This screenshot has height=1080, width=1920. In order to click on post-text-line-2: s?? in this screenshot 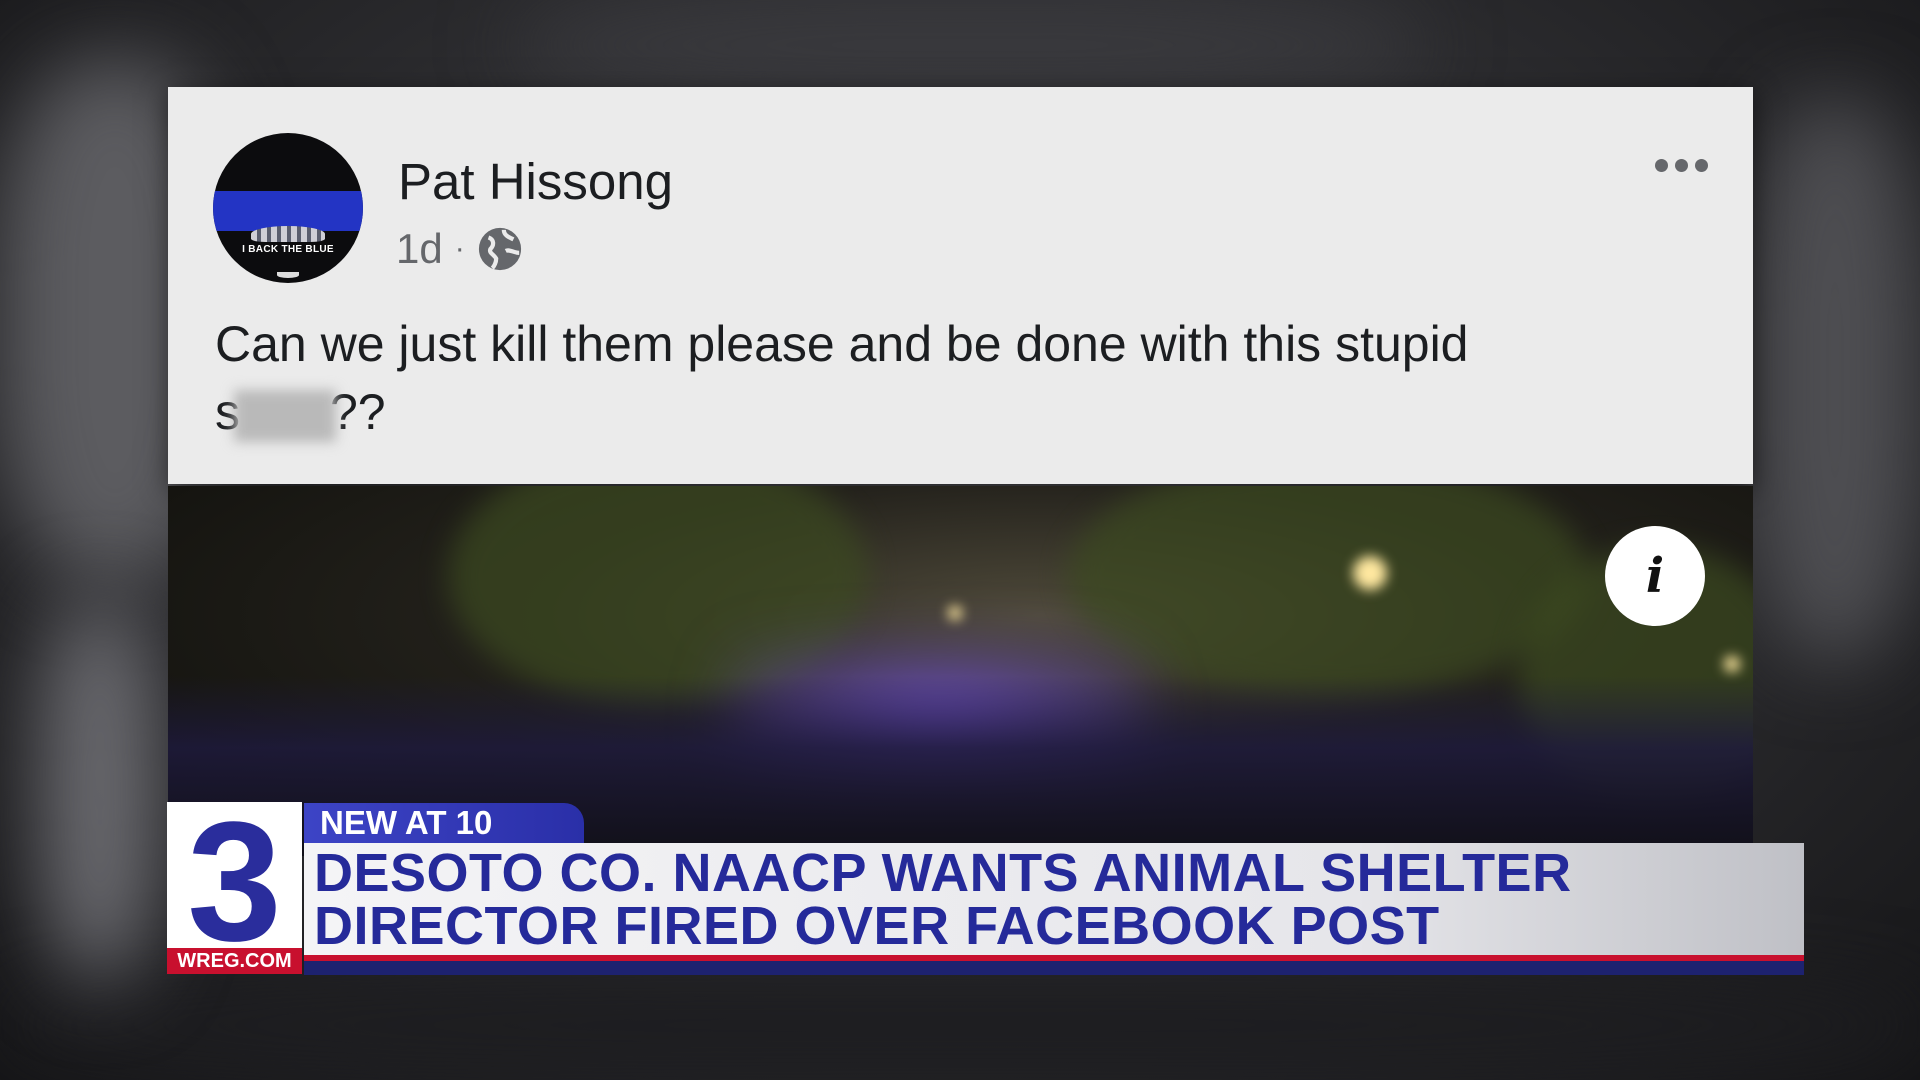, I will do `click(300, 412)`.